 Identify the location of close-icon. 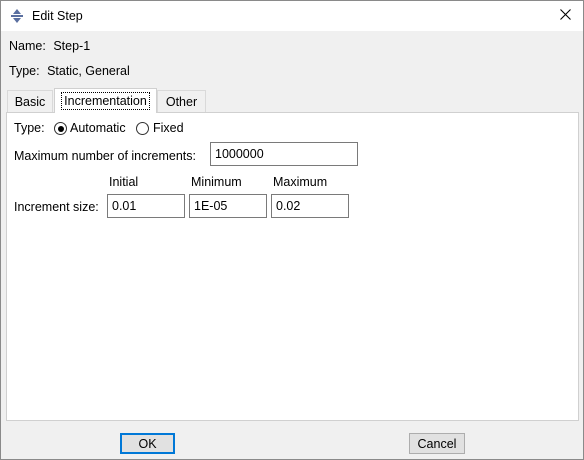
(565, 16).